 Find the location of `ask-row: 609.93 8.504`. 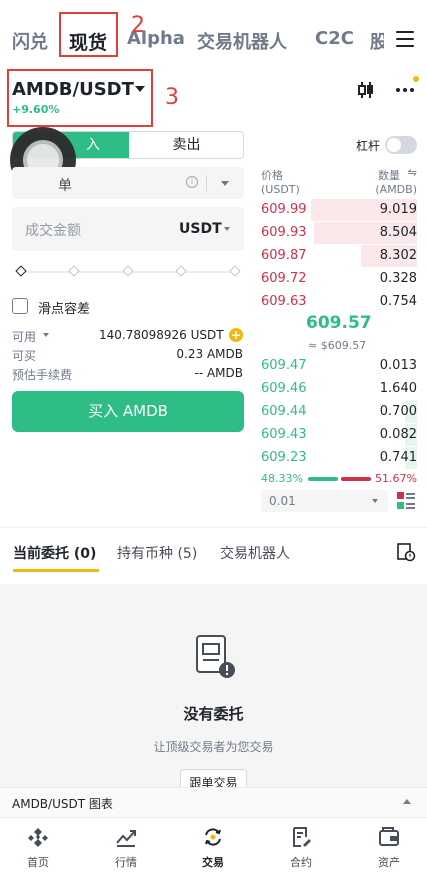

ask-row: 609.93 8.504 is located at coordinates (339, 233).